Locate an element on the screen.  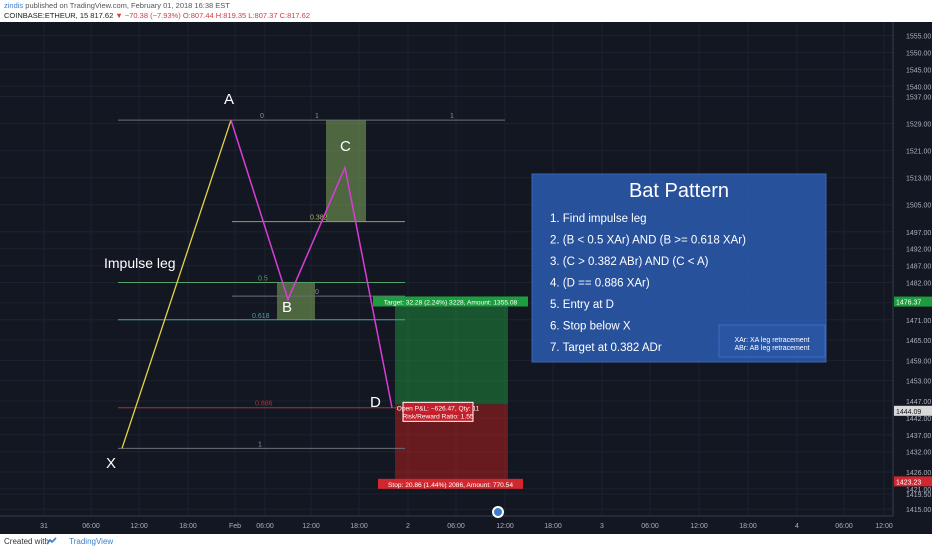
price-tick-label: 1437.00 is located at coordinates (918, 436).